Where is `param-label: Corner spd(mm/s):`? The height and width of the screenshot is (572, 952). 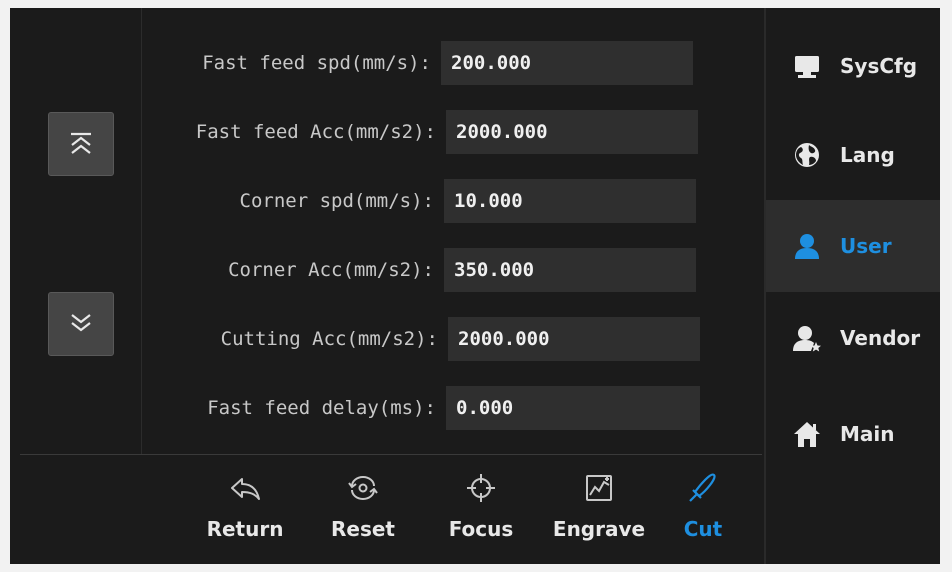
param-label: Corner spd(mm/s): is located at coordinates (336, 201).